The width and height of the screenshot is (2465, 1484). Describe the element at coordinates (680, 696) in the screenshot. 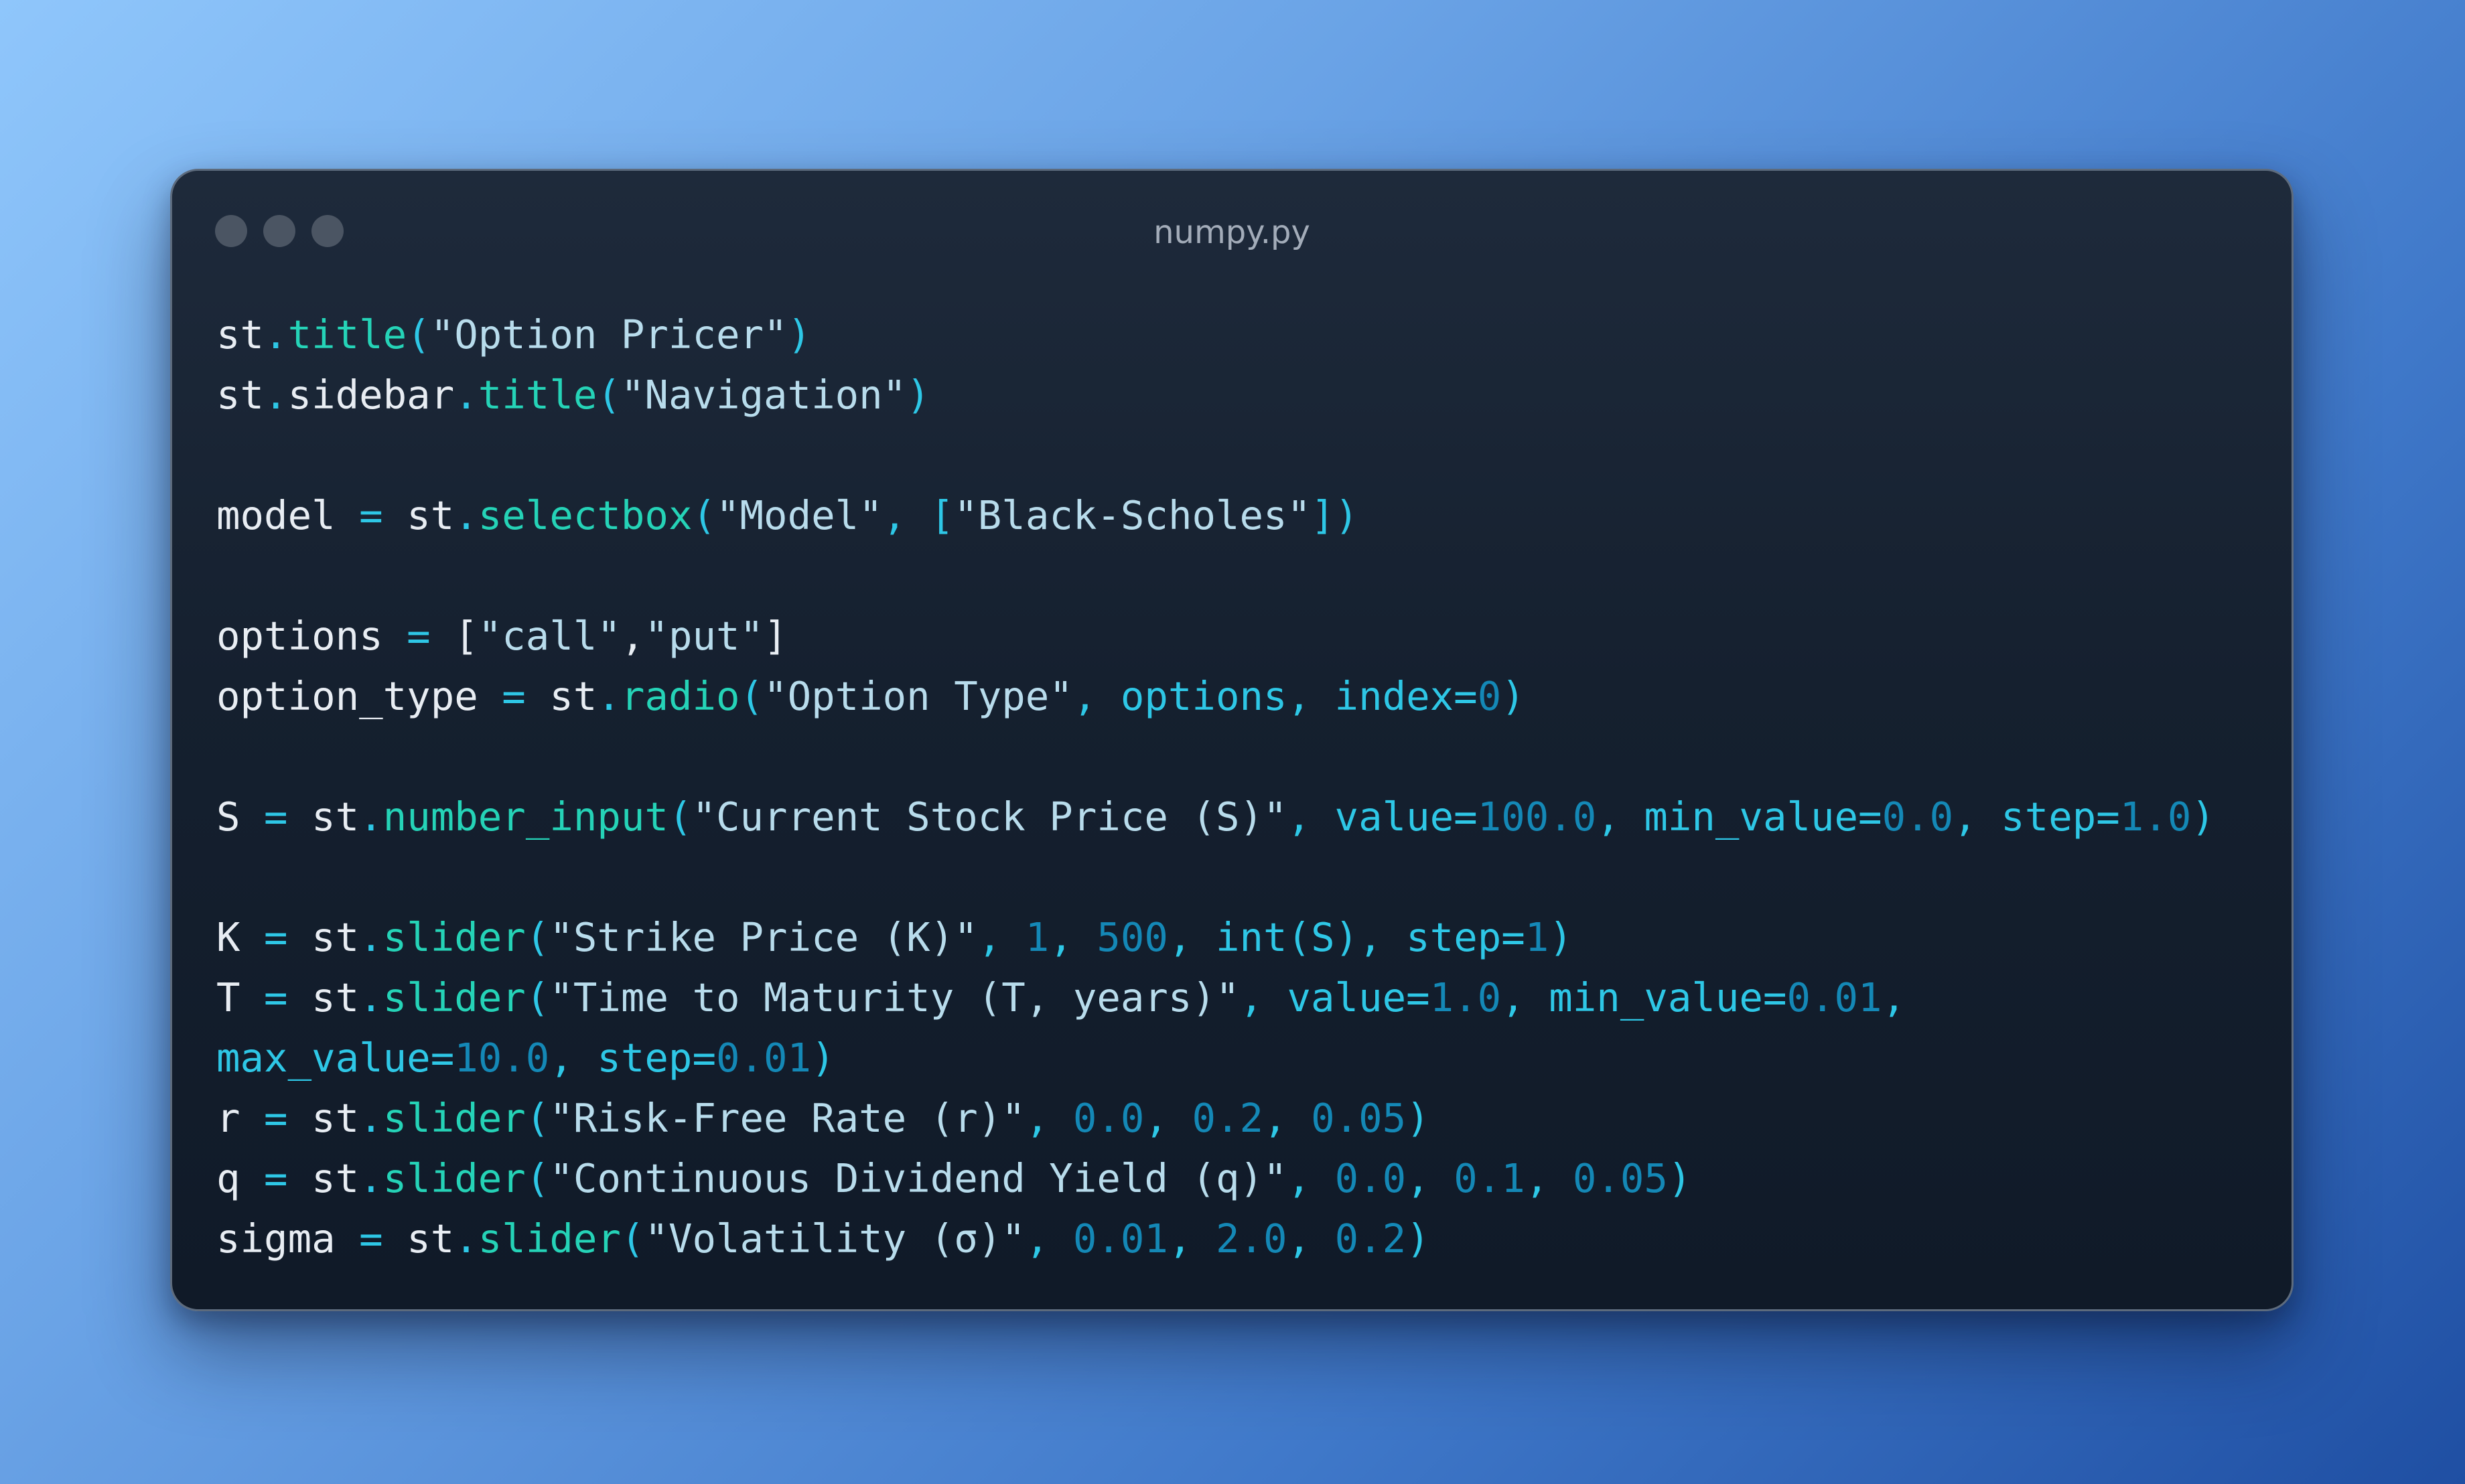

I see `code-token: radio` at that location.